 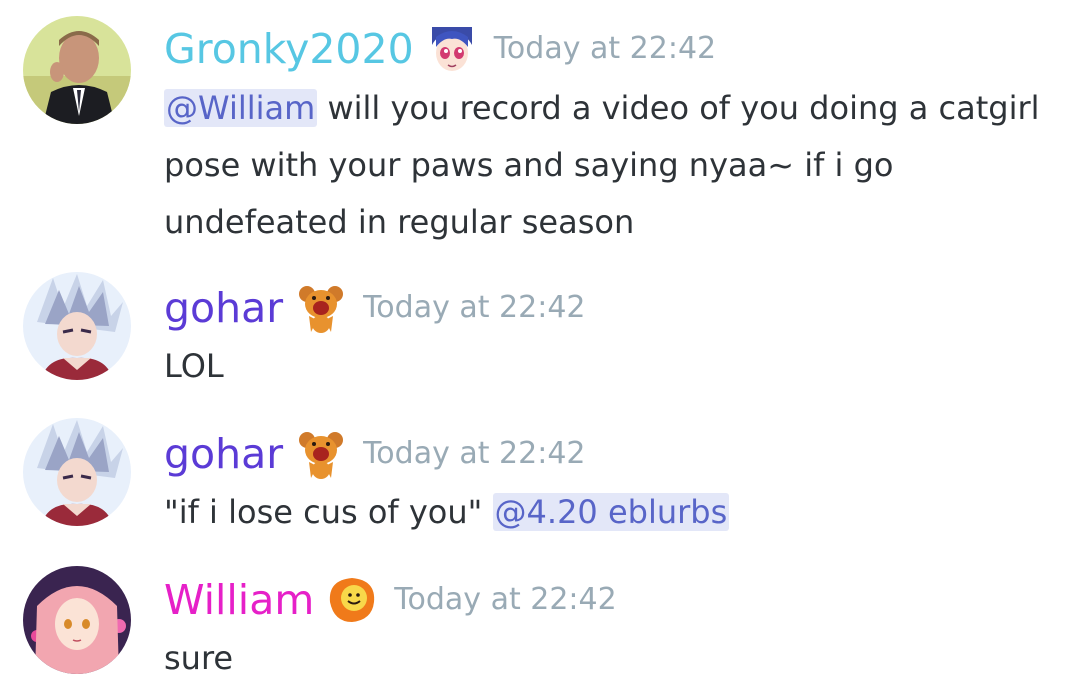 What do you see at coordinates (614, 366) in the screenshot?
I see `message-content: LOL` at bounding box center [614, 366].